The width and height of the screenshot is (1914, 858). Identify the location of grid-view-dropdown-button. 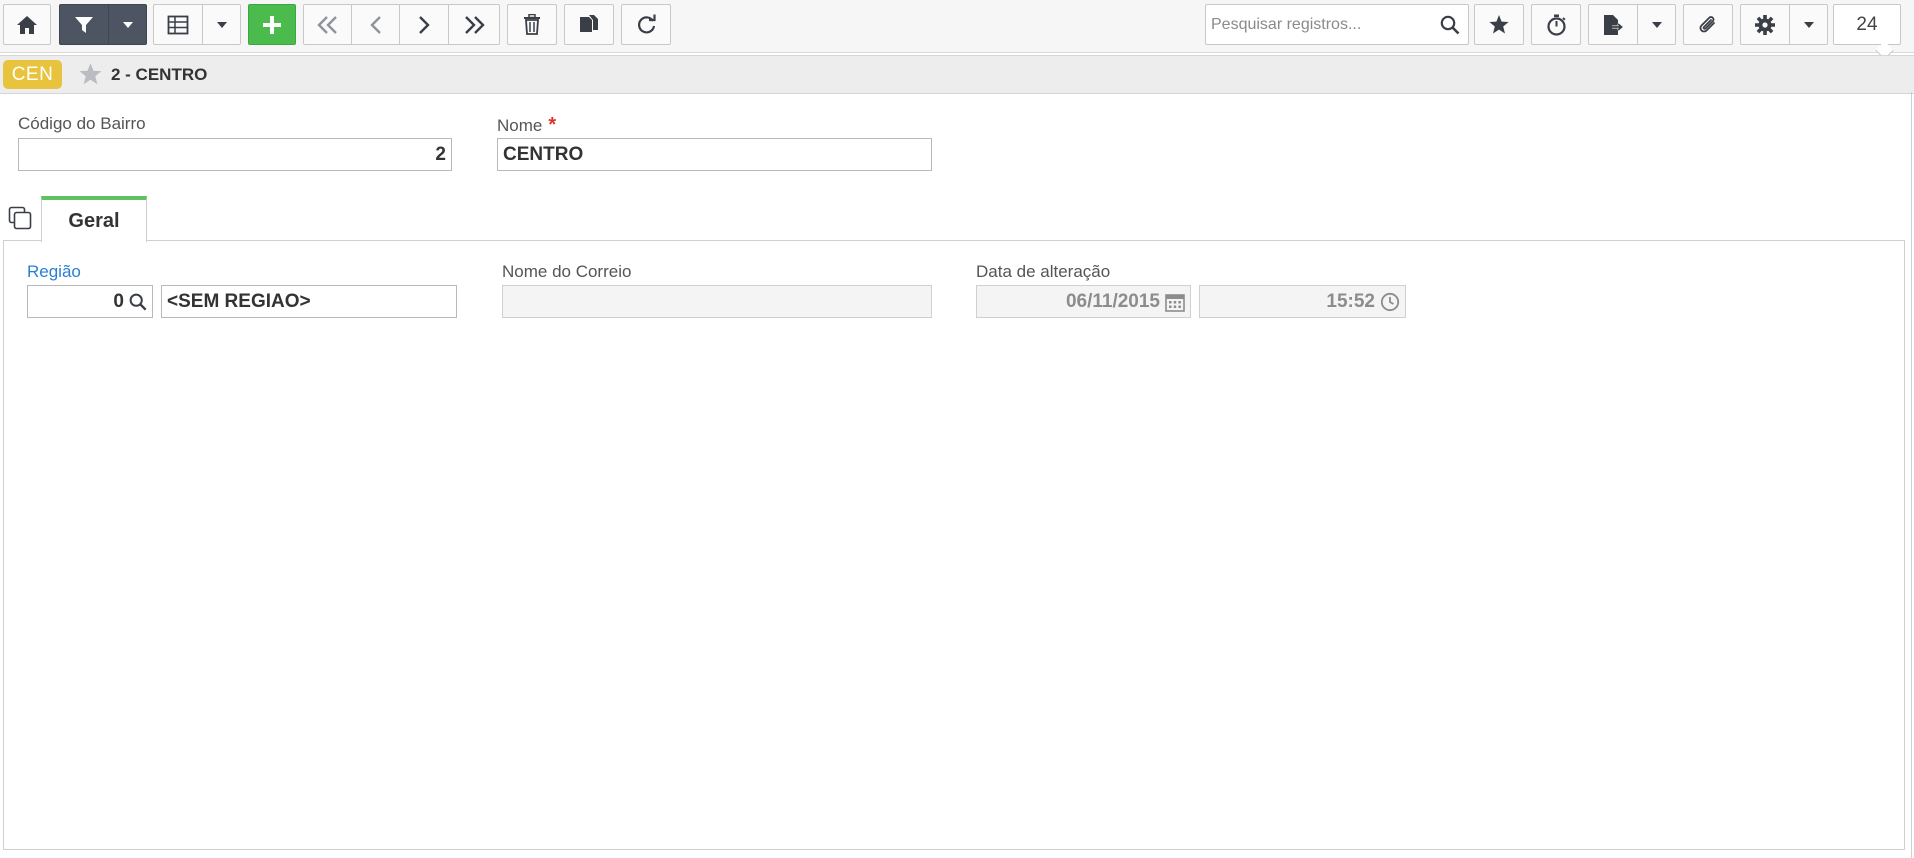
(221, 24).